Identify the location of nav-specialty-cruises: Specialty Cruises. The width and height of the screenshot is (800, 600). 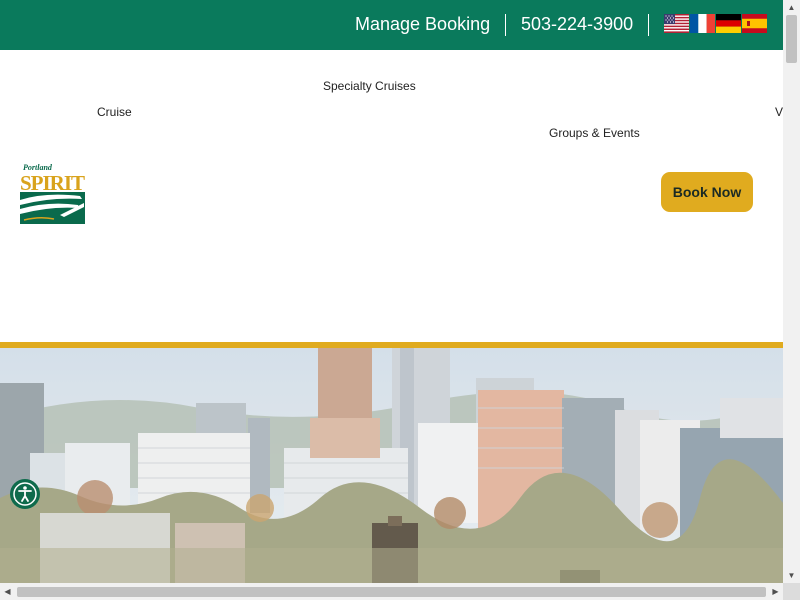
(369, 86).